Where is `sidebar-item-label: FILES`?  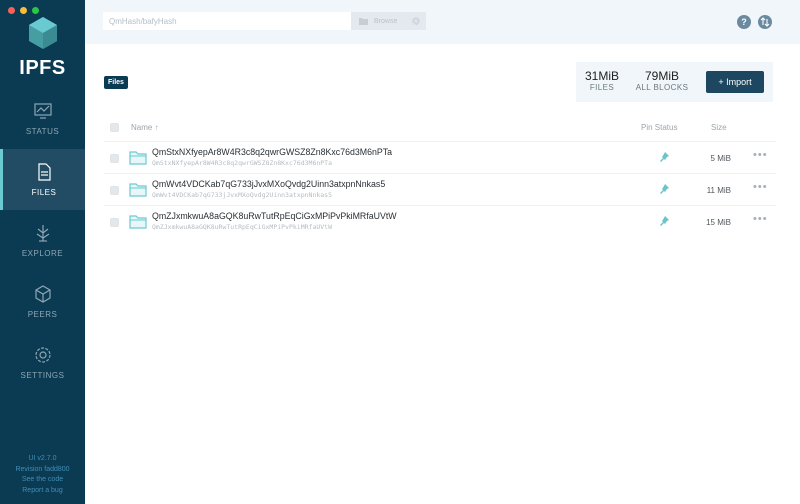 sidebar-item-label: FILES is located at coordinates (44, 192).